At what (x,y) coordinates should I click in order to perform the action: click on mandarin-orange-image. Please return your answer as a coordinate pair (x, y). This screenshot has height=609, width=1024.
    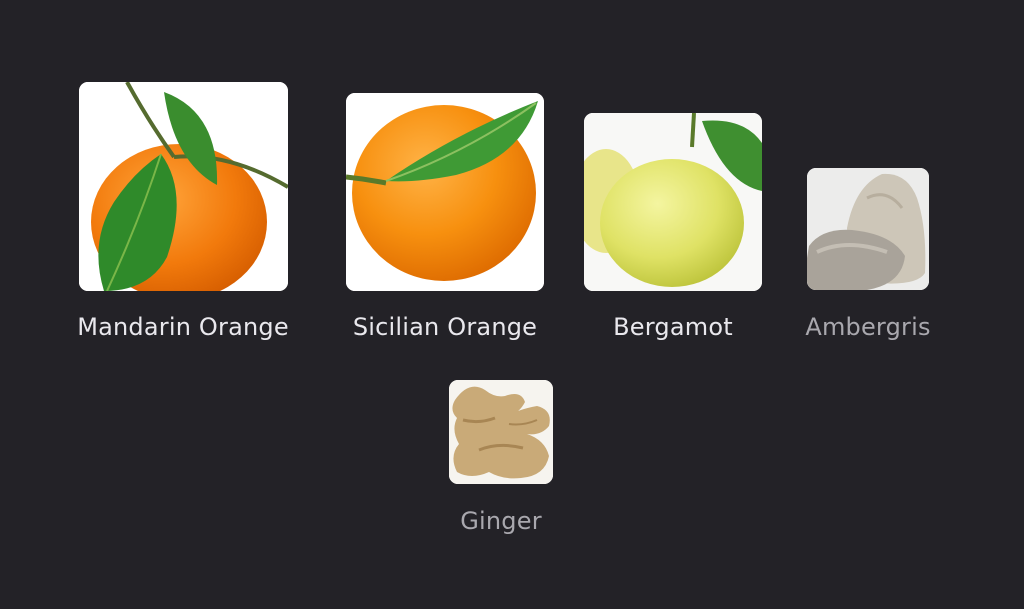
    Looking at the image, I should click on (183, 186).